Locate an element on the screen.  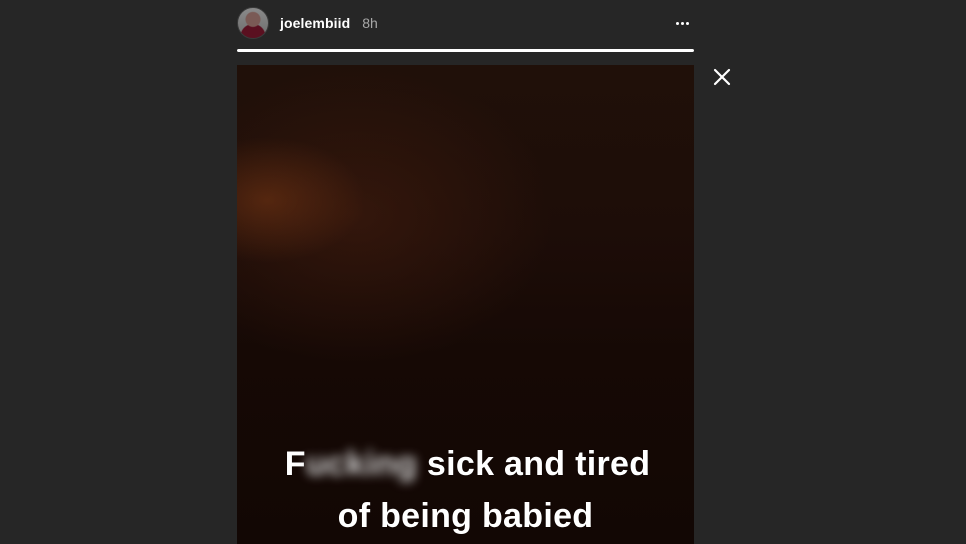
story-caption-line-2: of being babied is located at coordinates (465, 516).